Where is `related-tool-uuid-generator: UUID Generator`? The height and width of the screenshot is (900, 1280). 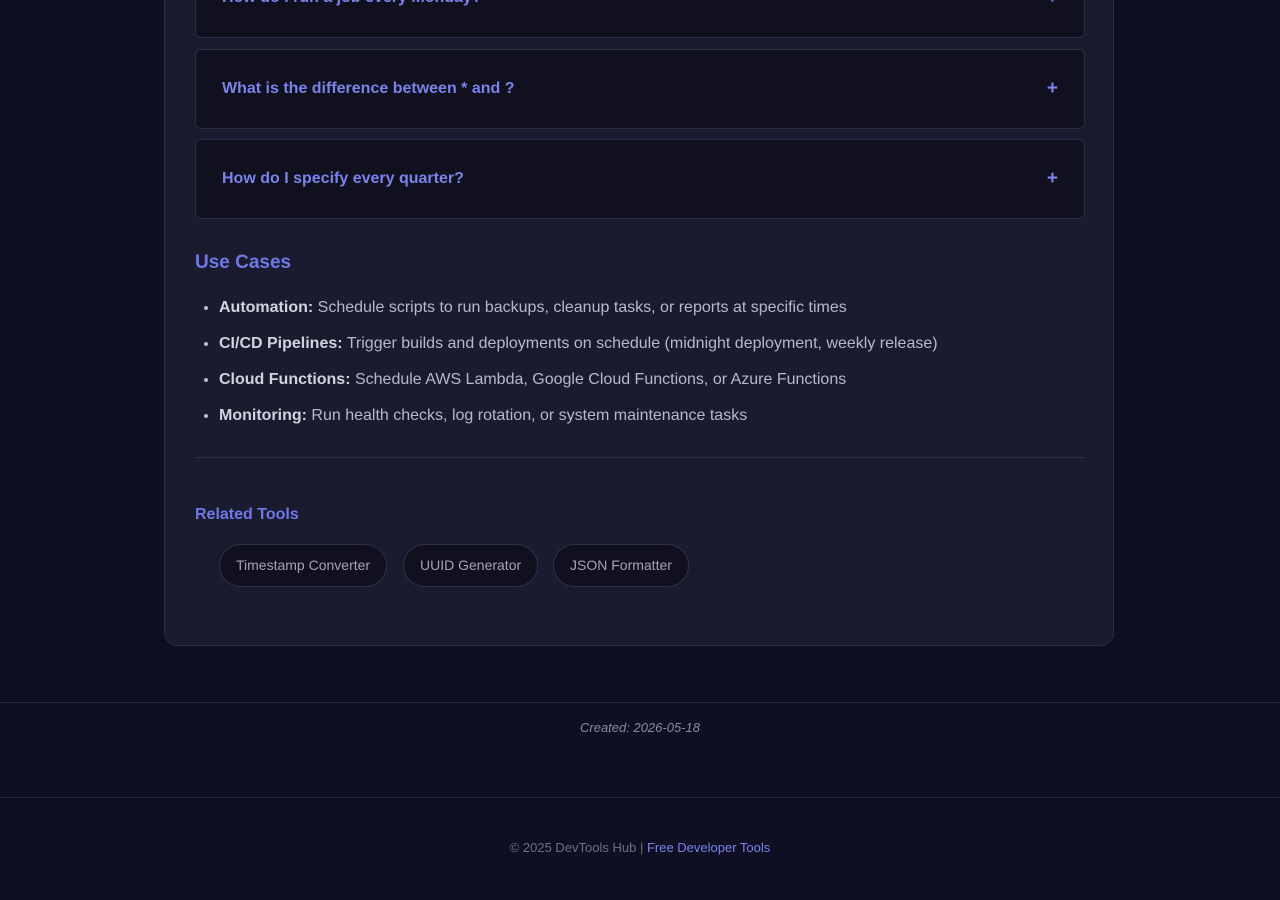 related-tool-uuid-generator: UUID Generator is located at coordinates (471, 565).